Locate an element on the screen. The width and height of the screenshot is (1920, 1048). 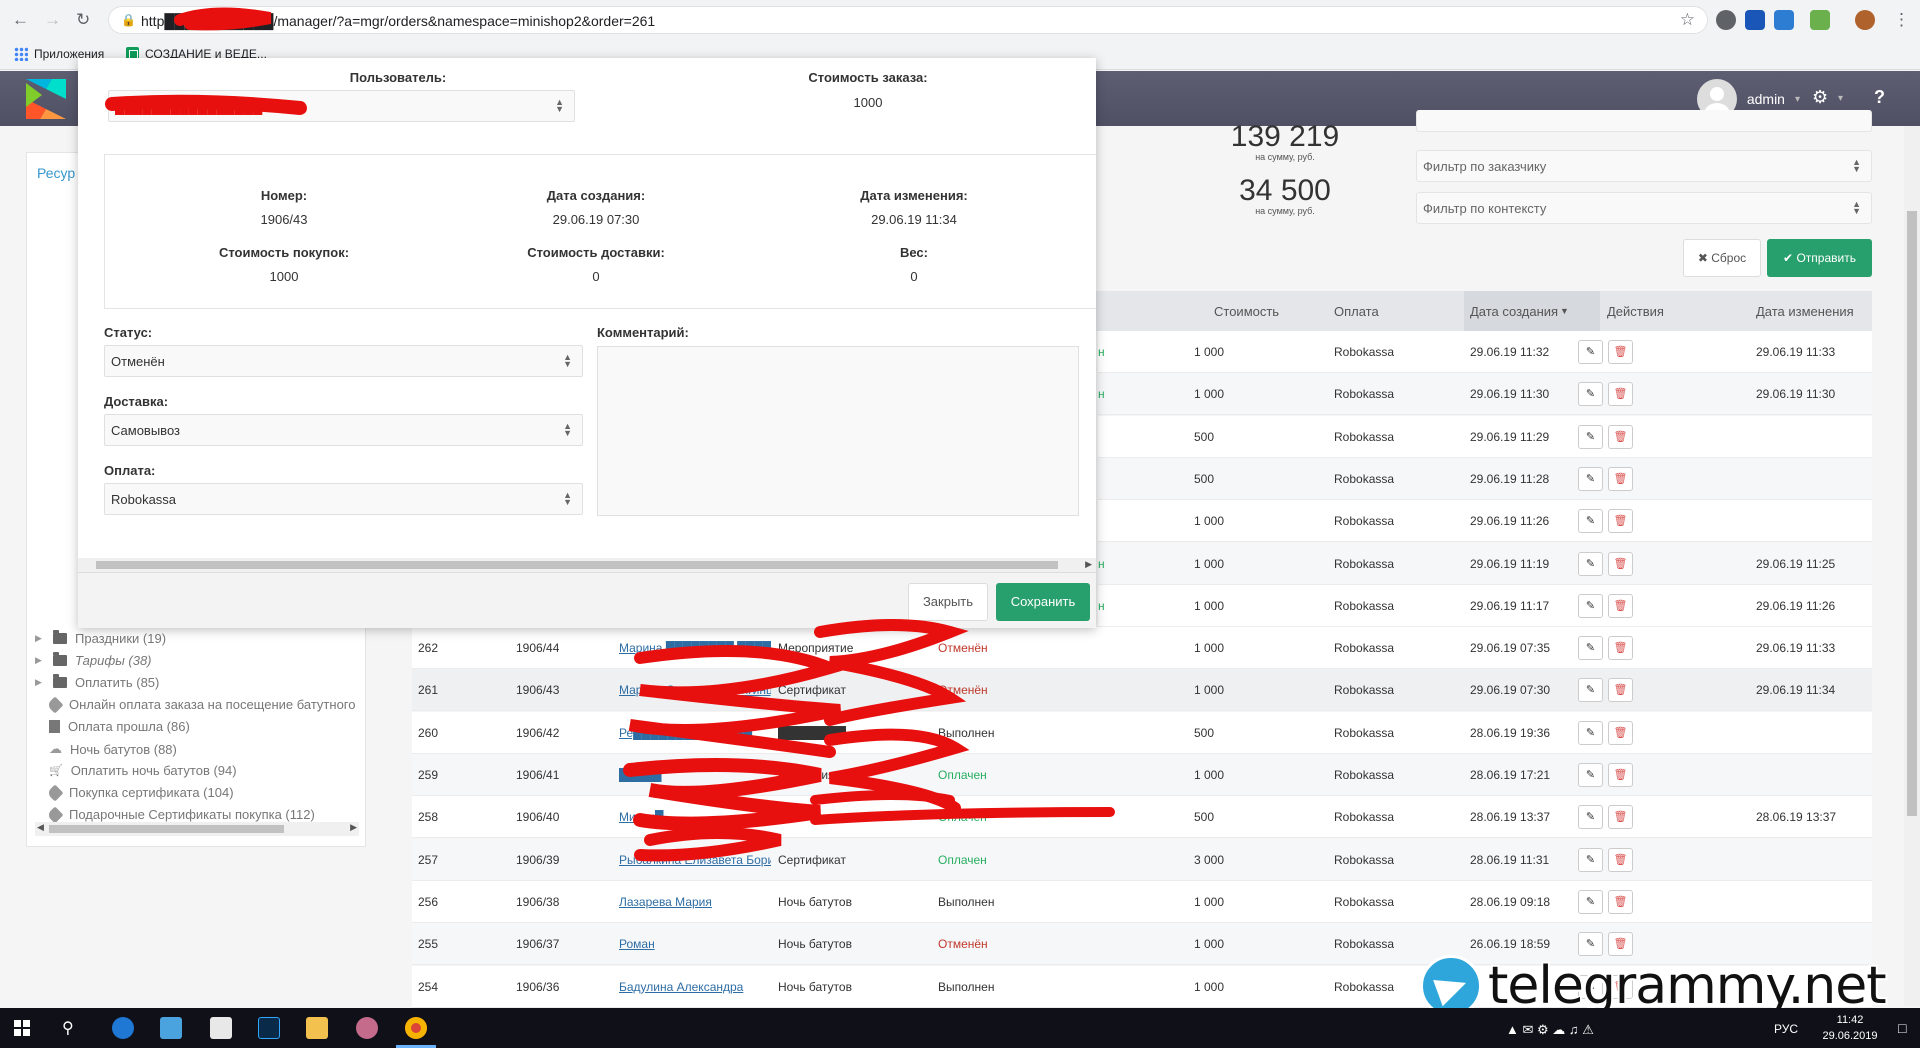
menu-dots-icon: ⋮ is located at coordinates (1901, 20).